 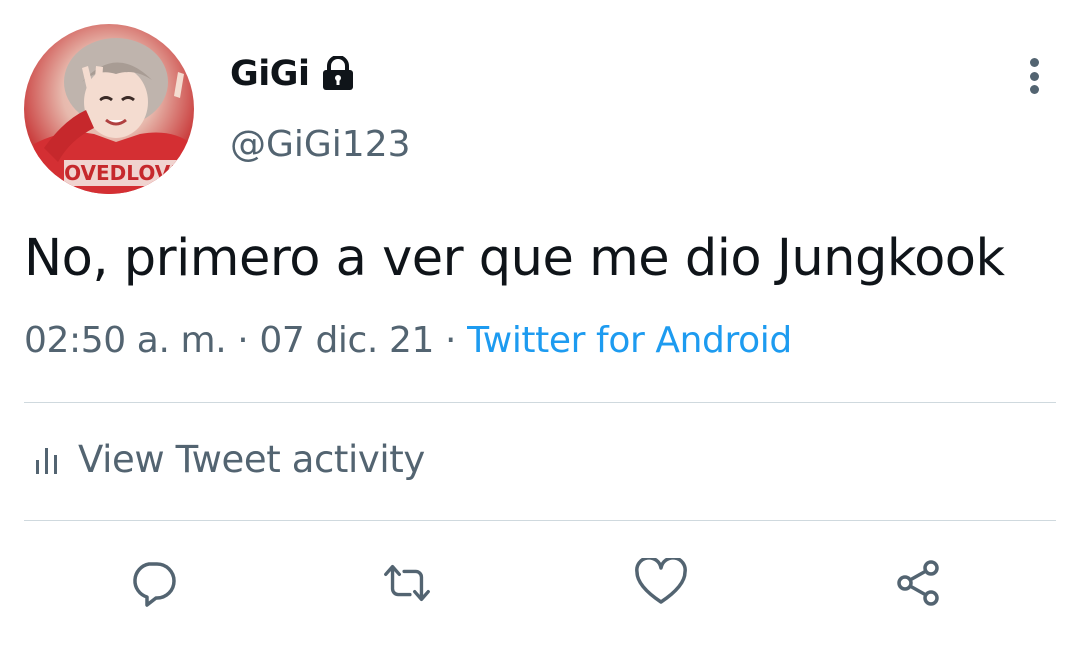 I want to click on tweet-source-link: Twitter for Android, so click(x=629, y=340).